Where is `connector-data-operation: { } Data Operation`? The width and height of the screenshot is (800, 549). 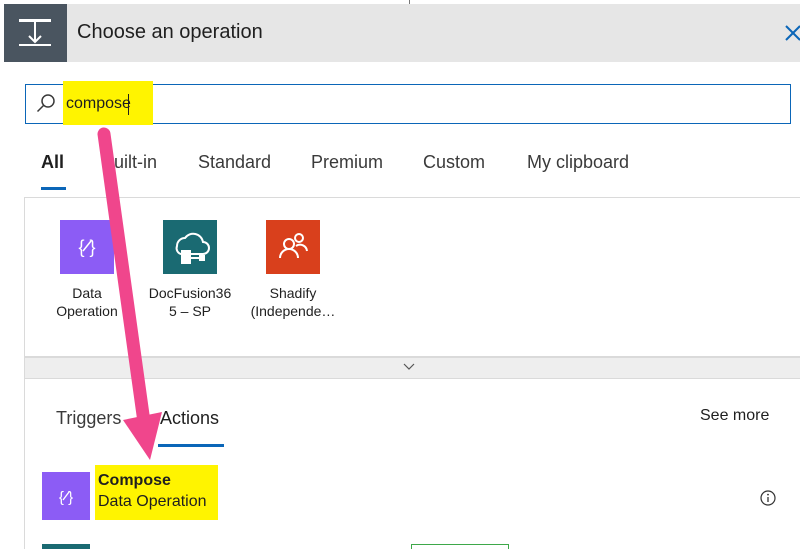 connector-data-operation: { } Data Operation is located at coordinates (87, 270).